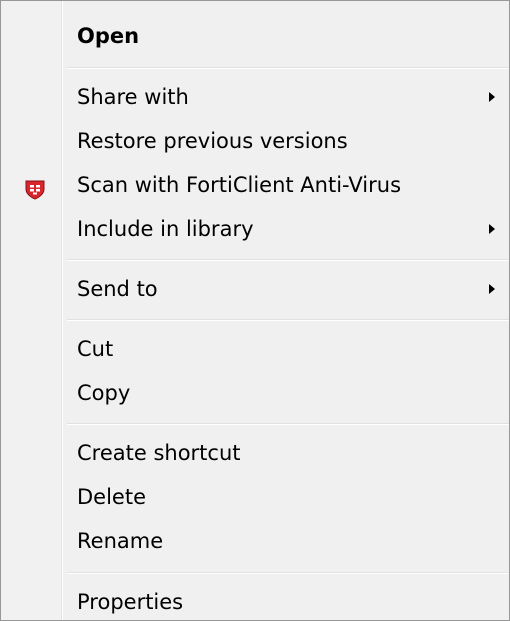 The height and width of the screenshot is (621, 510). What do you see at coordinates (255, 229) in the screenshot?
I see `menu-item-include-in-library: Include in library` at bounding box center [255, 229].